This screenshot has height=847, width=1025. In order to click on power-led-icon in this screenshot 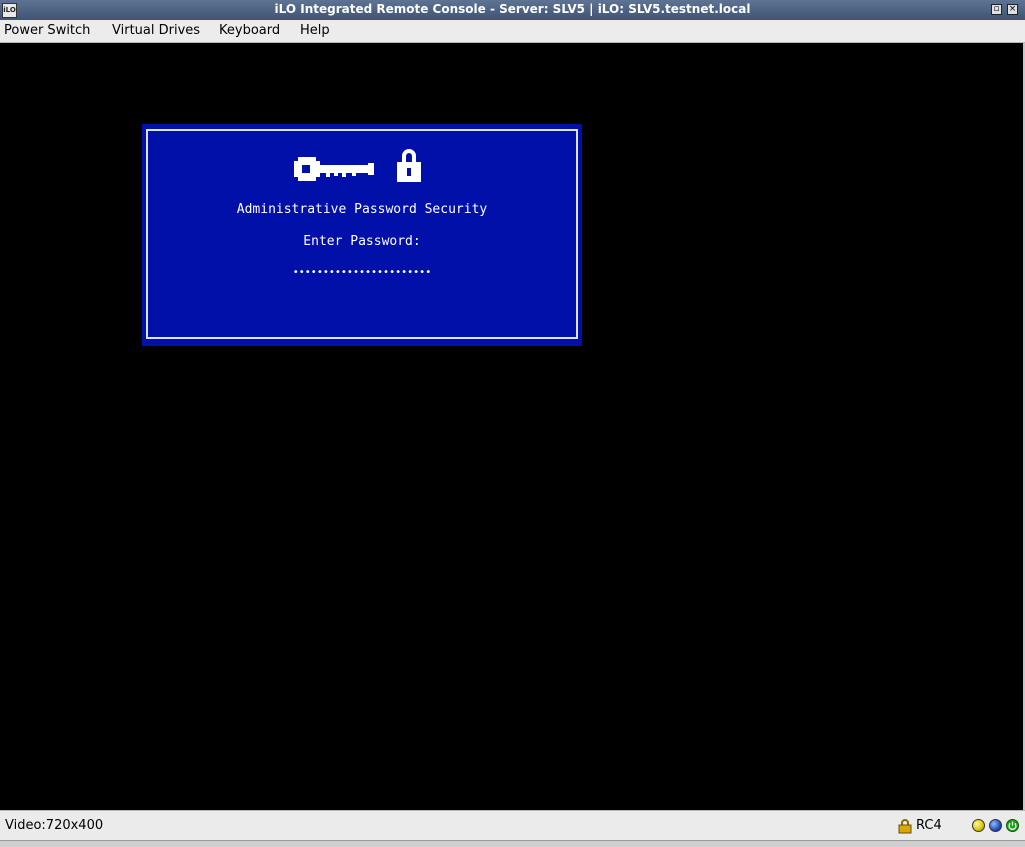, I will do `click(1012, 825)`.